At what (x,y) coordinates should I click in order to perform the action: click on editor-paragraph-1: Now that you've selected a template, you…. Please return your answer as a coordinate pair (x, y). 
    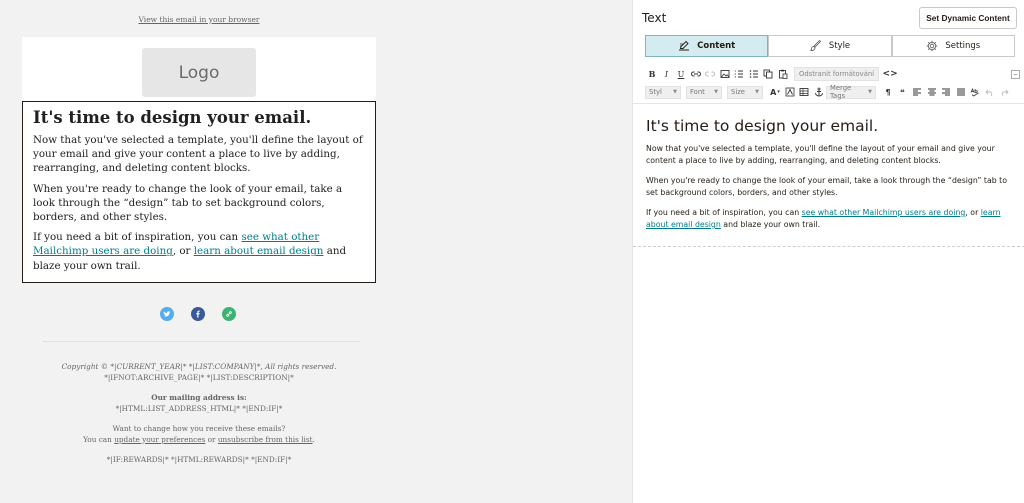
    Looking at the image, I should click on (829, 155).